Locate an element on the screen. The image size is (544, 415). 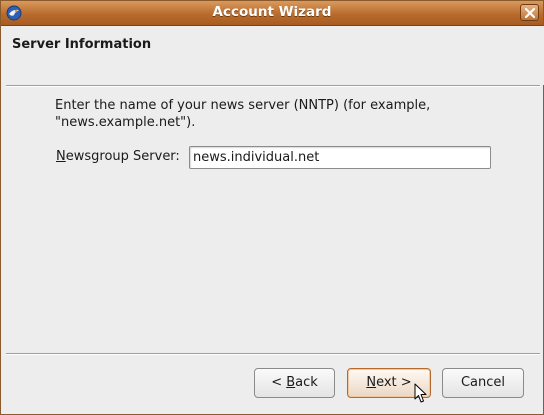
close-button is located at coordinates (529, 12).